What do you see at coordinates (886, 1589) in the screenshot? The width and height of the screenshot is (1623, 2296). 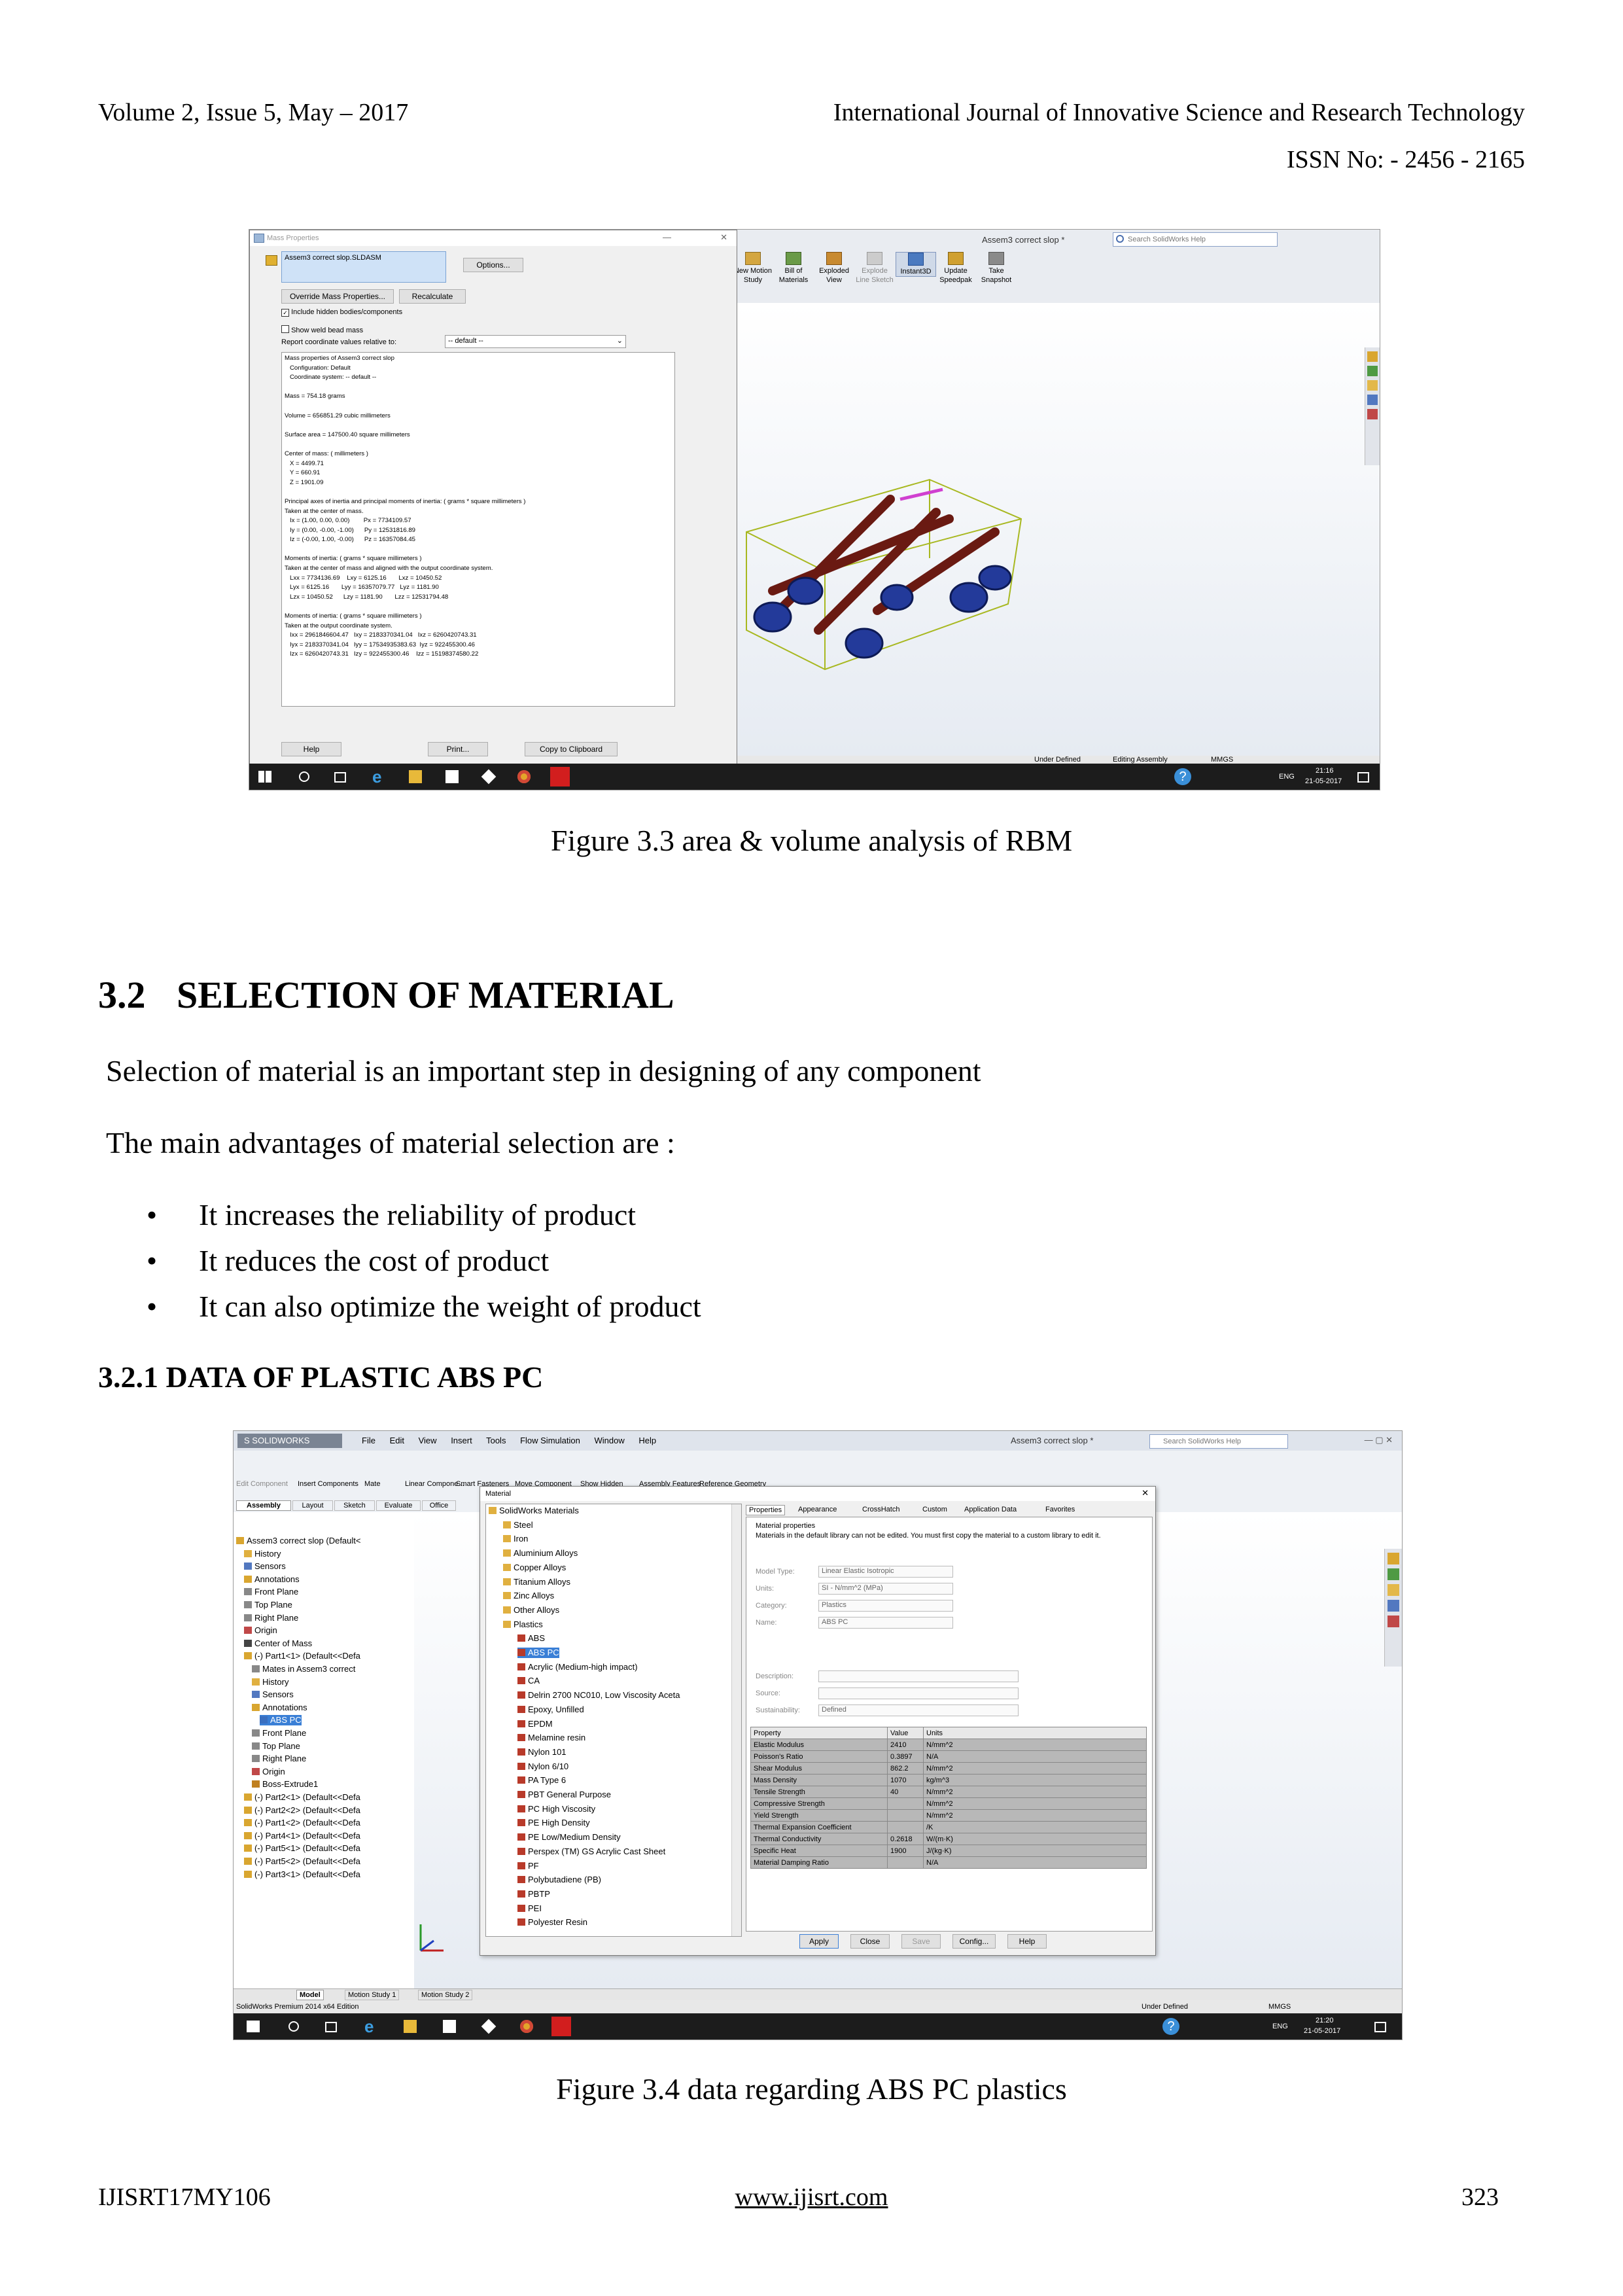 I see `property-field-input: SI - N/mm^2 (MPa)` at bounding box center [886, 1589].